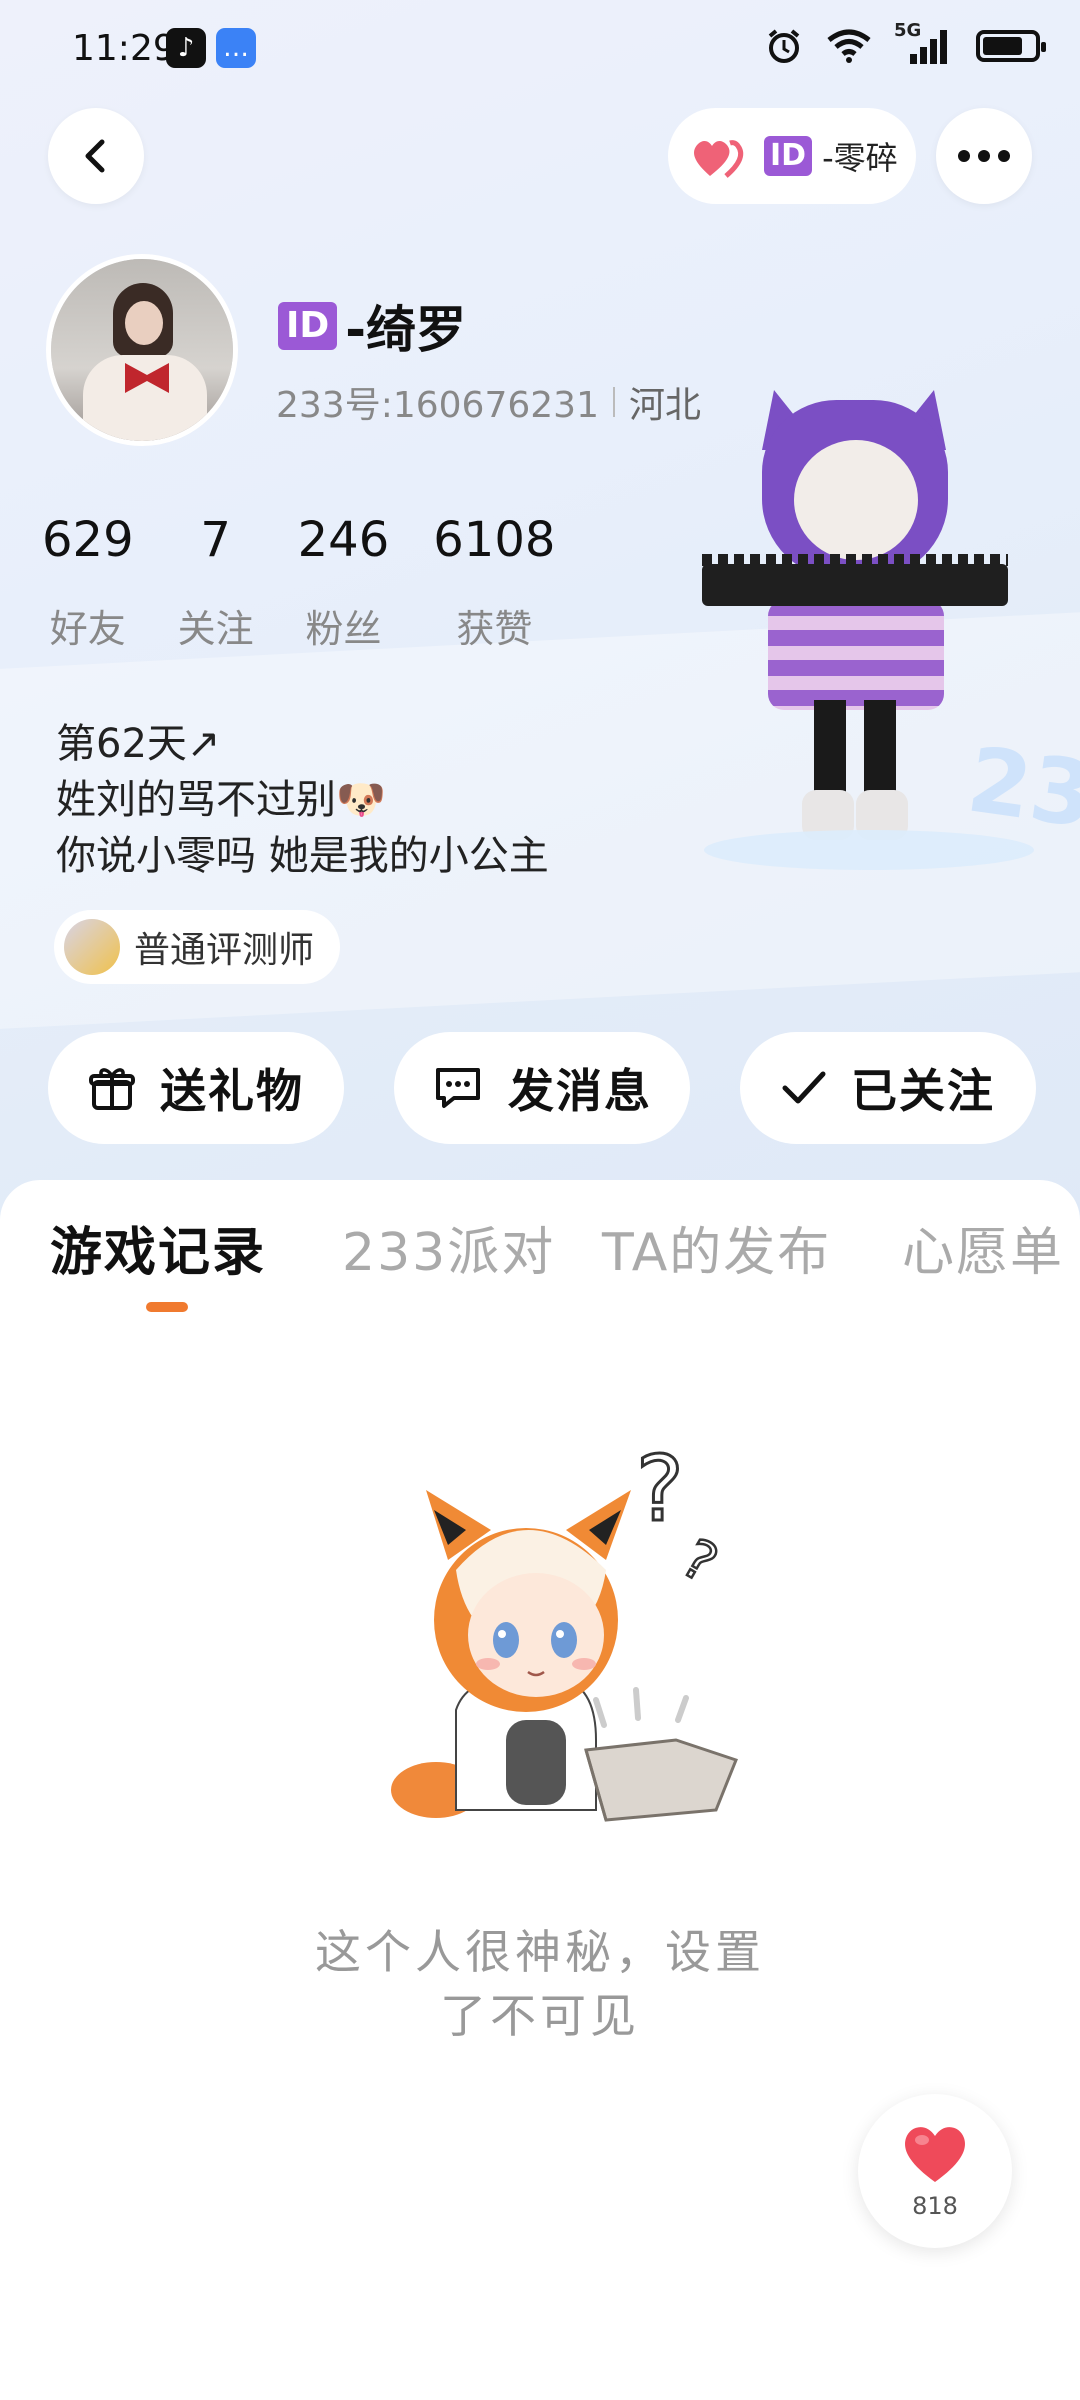  What do you see at coordinates (540, 50) in the screenshot?
I see `status-bar: 11:29 ♪ … 5G` at bounding box center [540, 50].